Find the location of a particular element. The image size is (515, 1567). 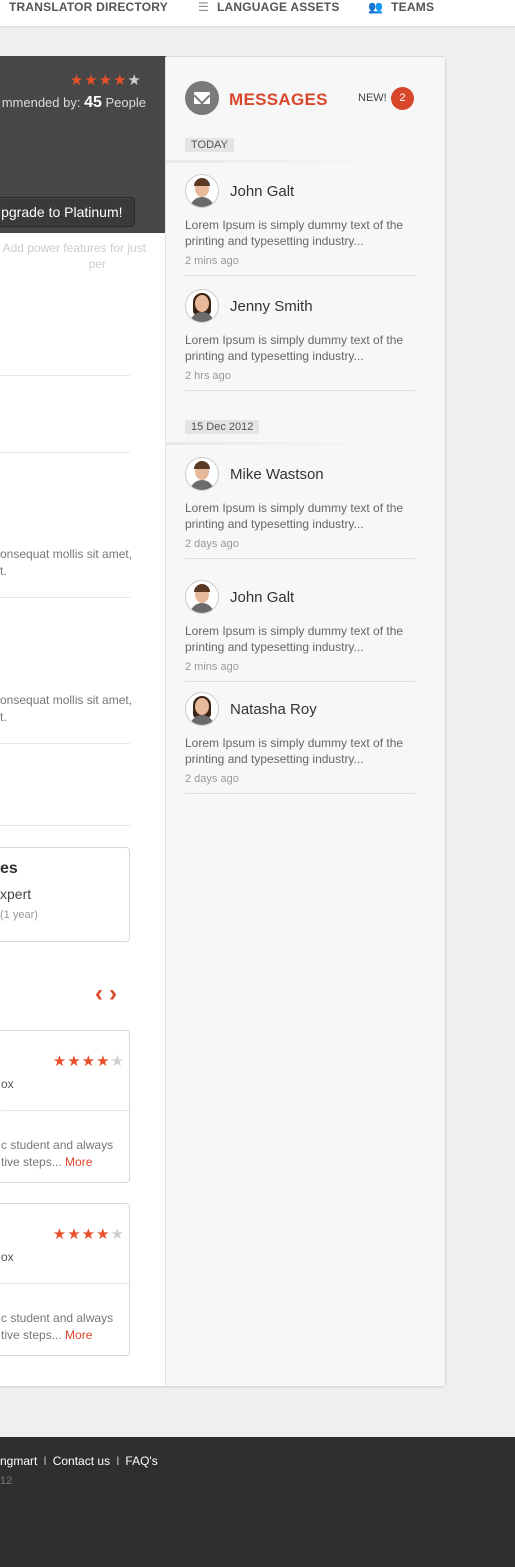

price-per: per is located at coordinates (97, 264).